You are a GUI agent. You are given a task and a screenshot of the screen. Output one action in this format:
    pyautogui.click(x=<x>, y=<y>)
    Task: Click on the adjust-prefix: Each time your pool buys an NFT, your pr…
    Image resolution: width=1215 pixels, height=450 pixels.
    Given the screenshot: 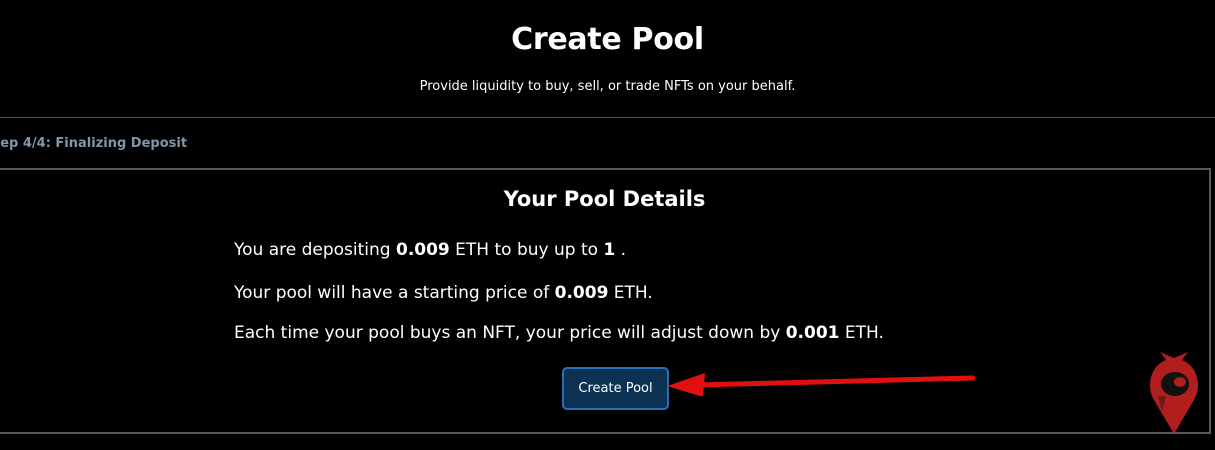 What is the action you would take?
    pyautogui.click(x=510, y=333)
    